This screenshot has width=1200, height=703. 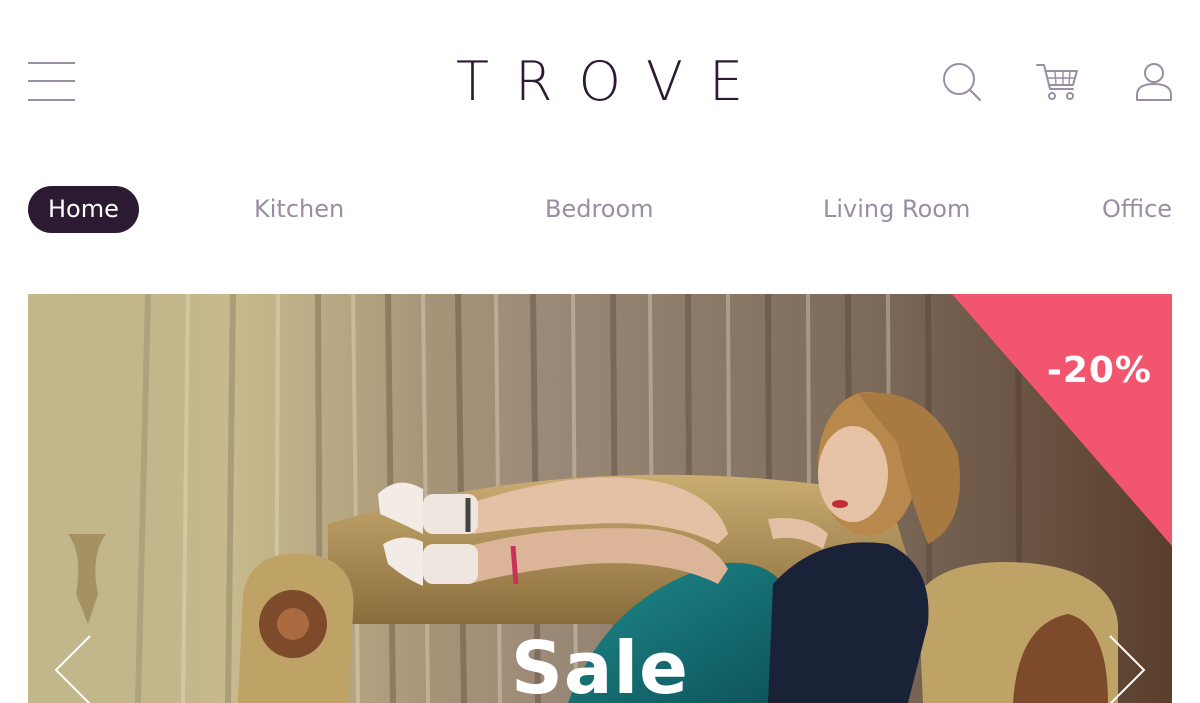 What do you see at coordinates (600, 664) in the screenshot?
I see `hero-title: Sale` at bounding box center [600, 664].